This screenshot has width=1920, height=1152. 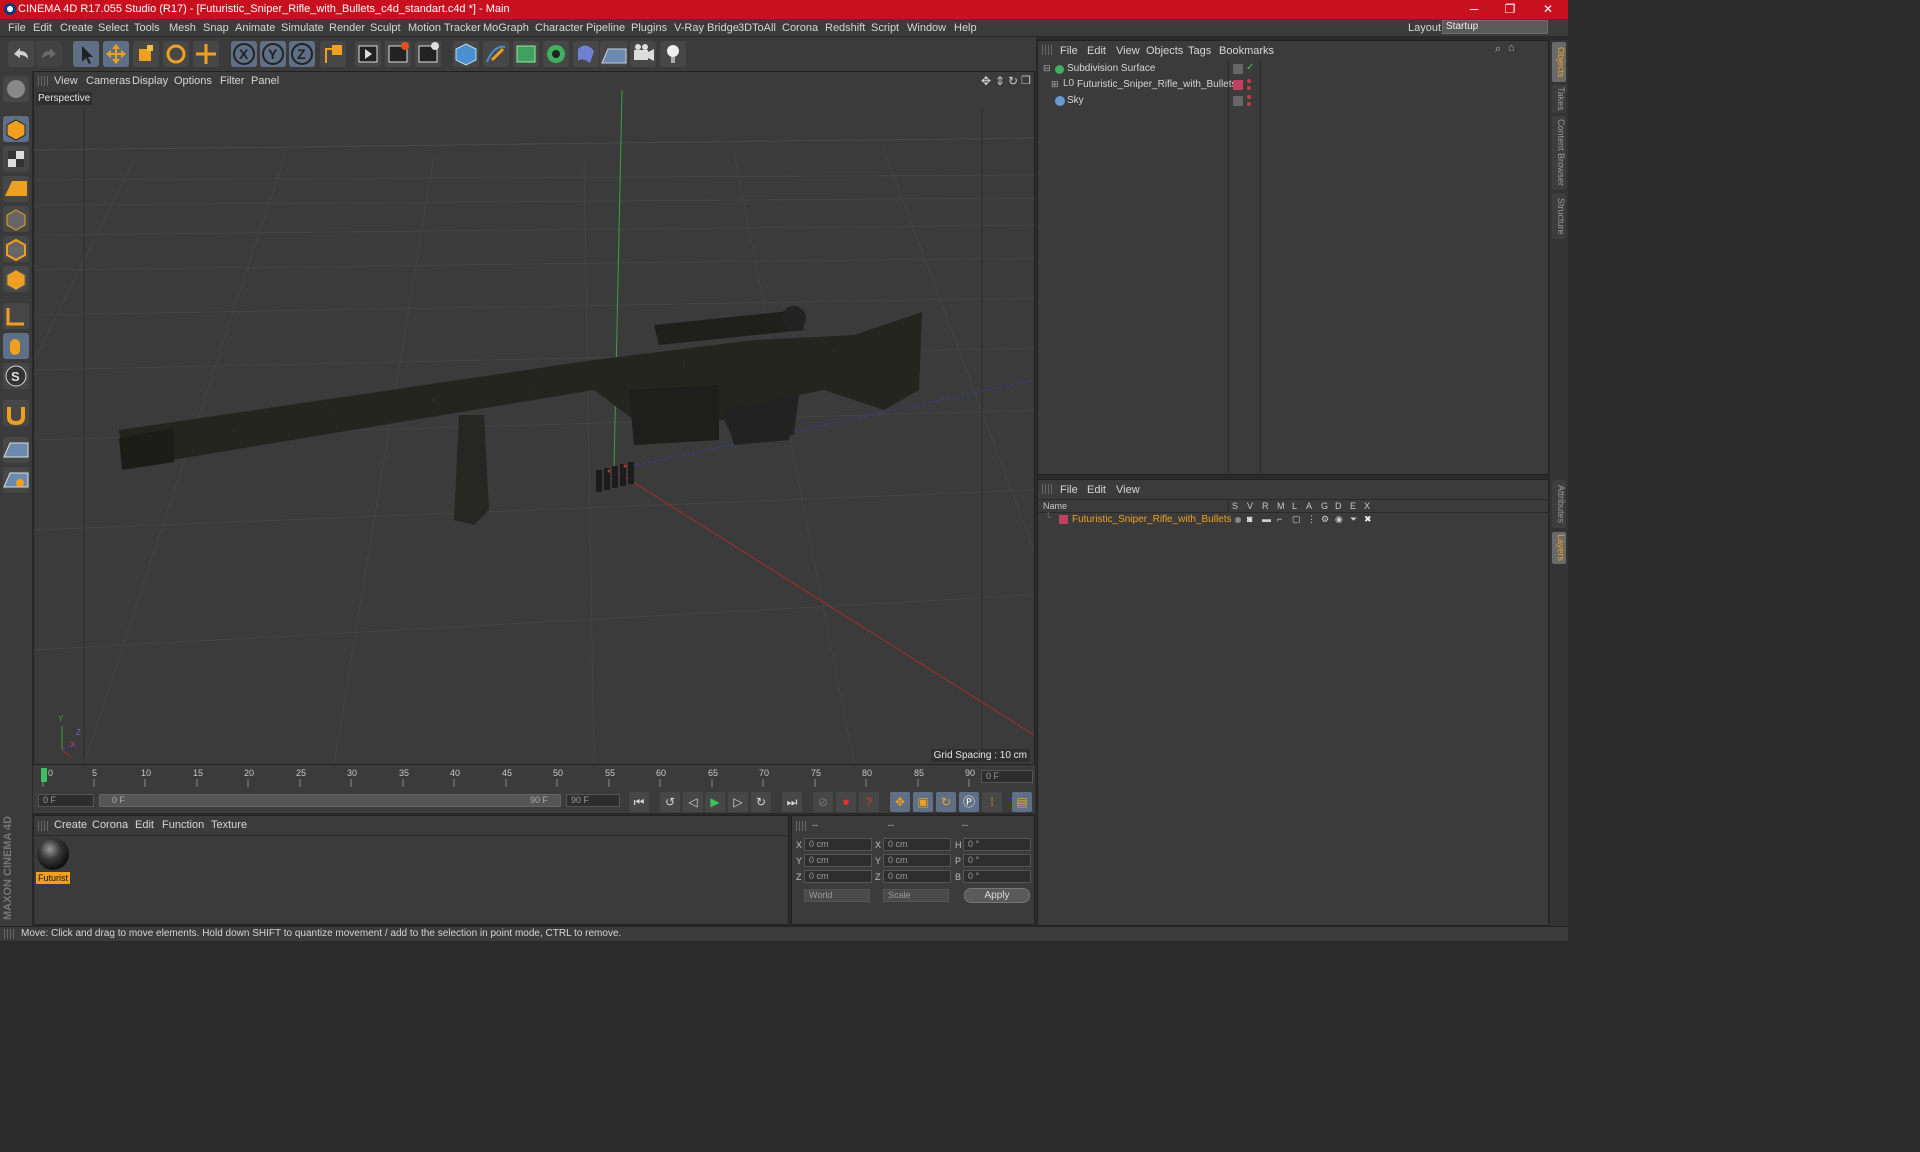 I want to click on lock-workplane-icon, so click(x=16, y=450).